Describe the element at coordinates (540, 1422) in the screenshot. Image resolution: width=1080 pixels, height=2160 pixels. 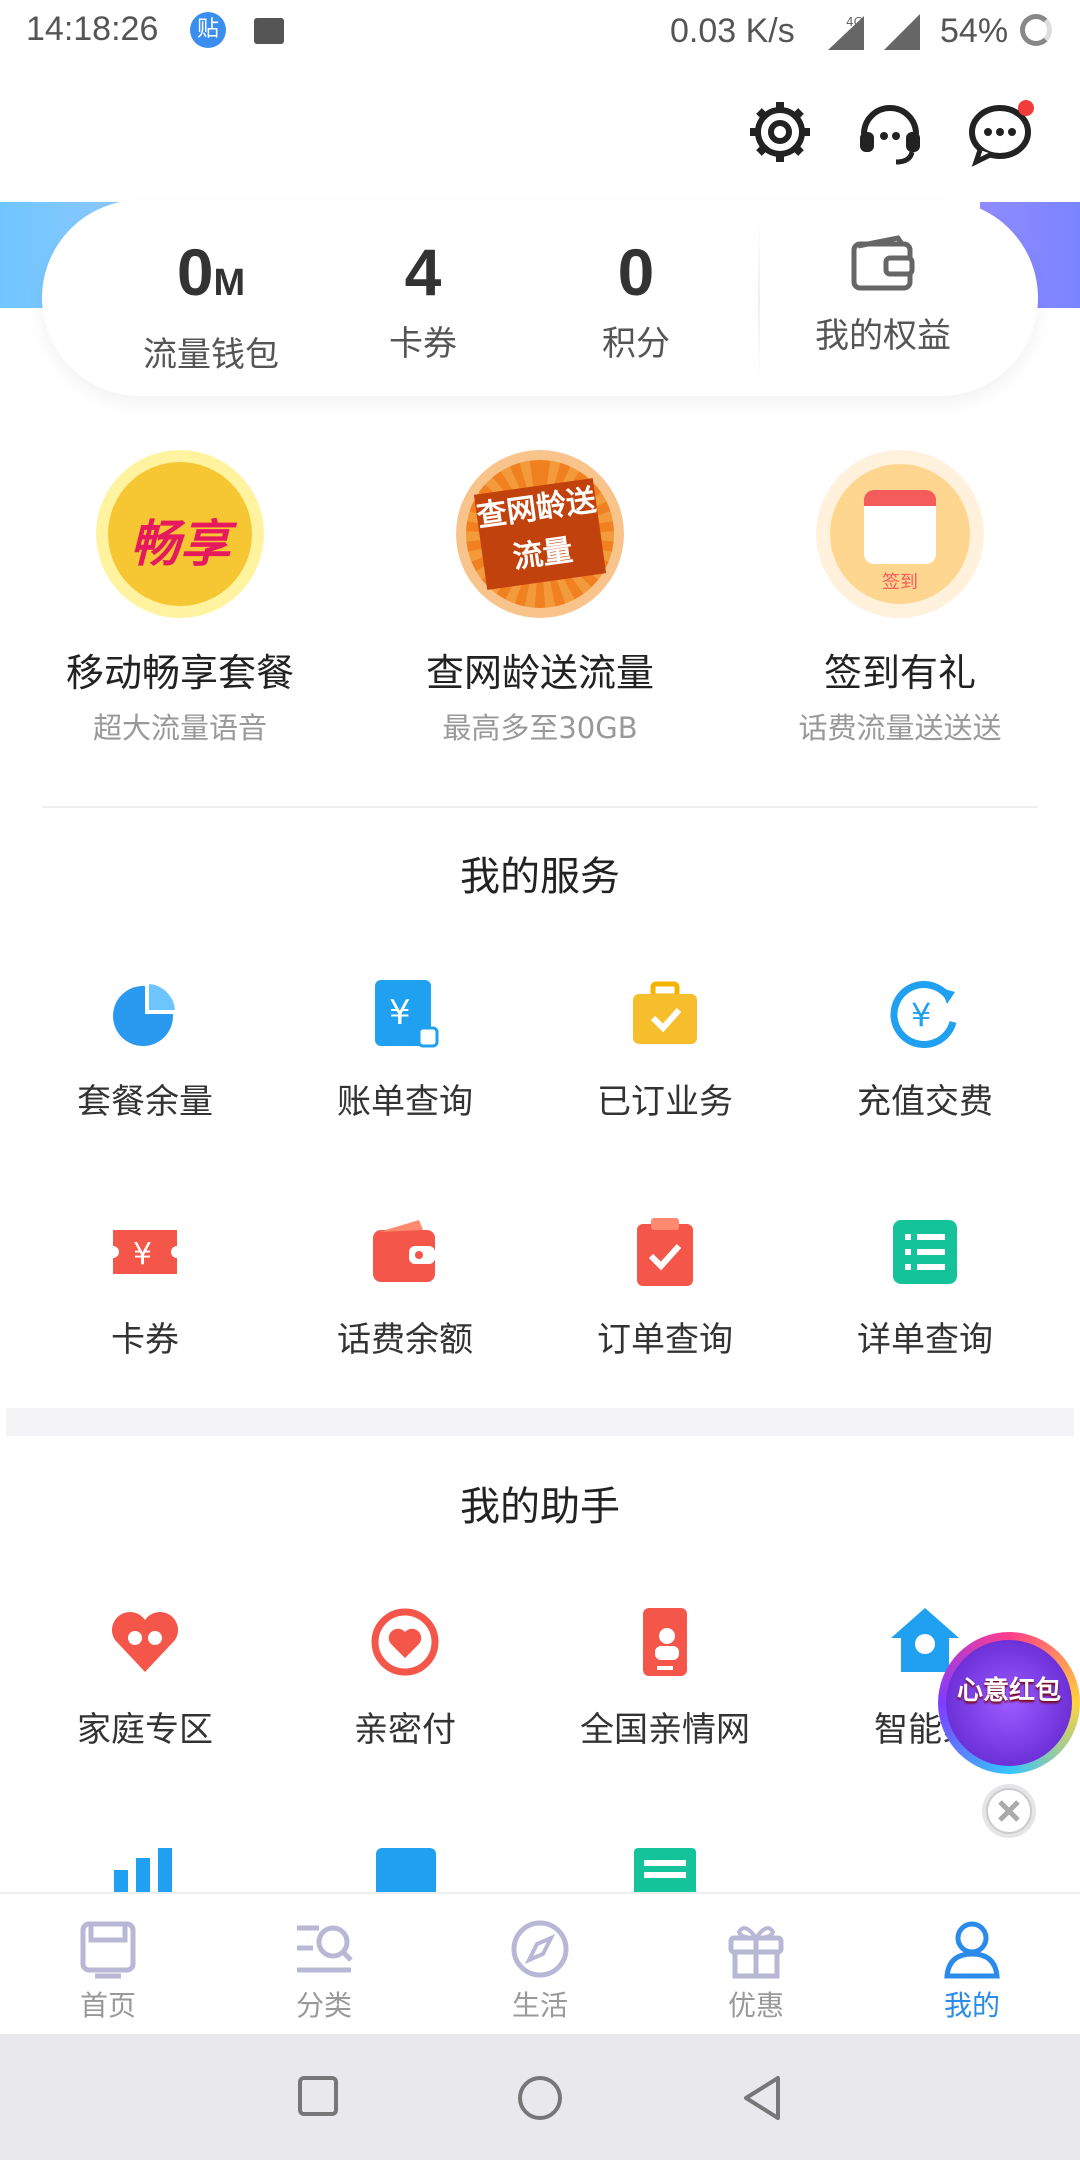
I see `section-separator` at that location.